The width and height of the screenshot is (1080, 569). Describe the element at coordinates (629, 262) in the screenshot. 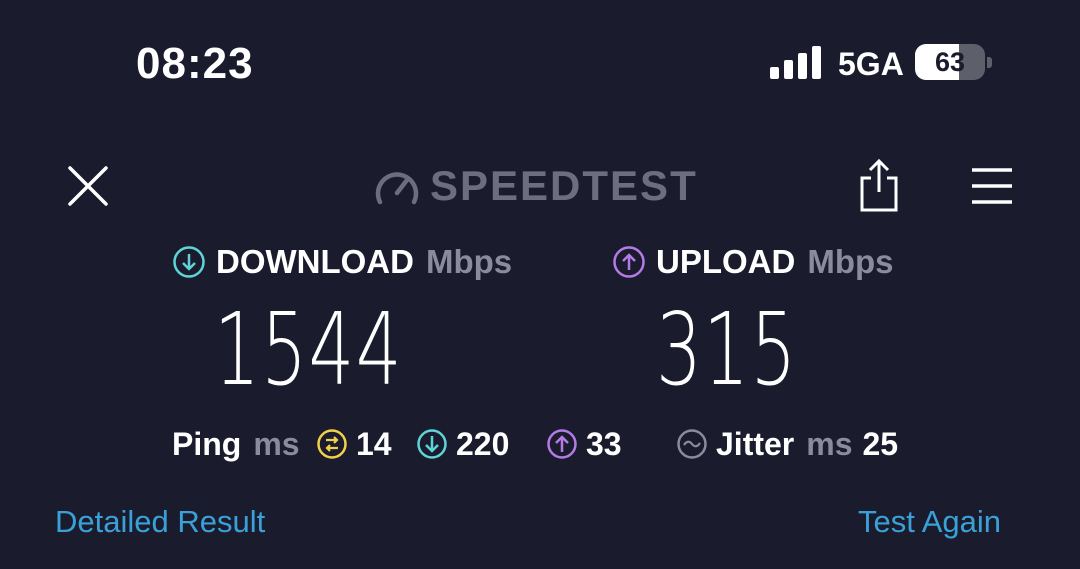

I see `upload-arrow-icon` at that location.